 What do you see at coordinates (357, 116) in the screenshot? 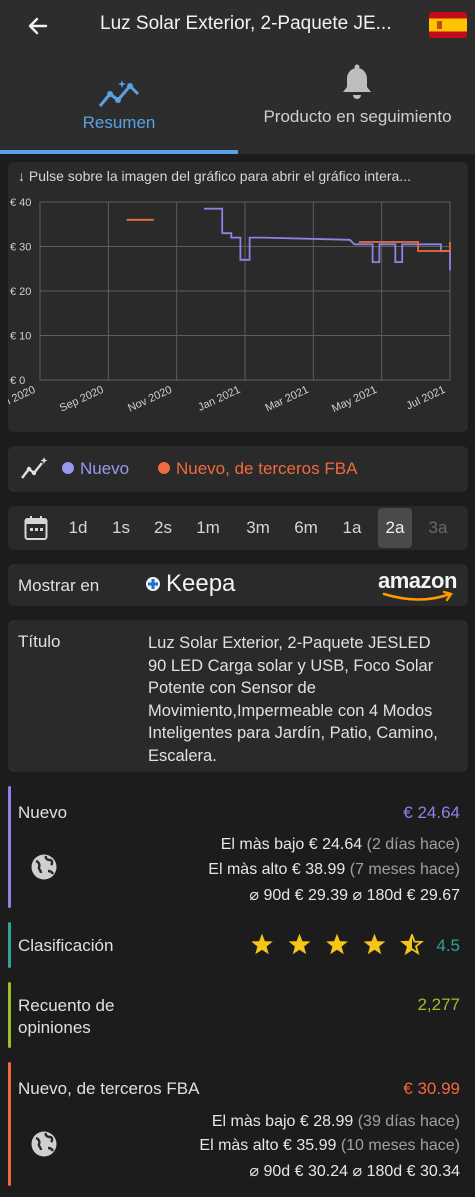
I see `tab-producto-label: Producto en seguimiento` at bounding box center [357, 116].